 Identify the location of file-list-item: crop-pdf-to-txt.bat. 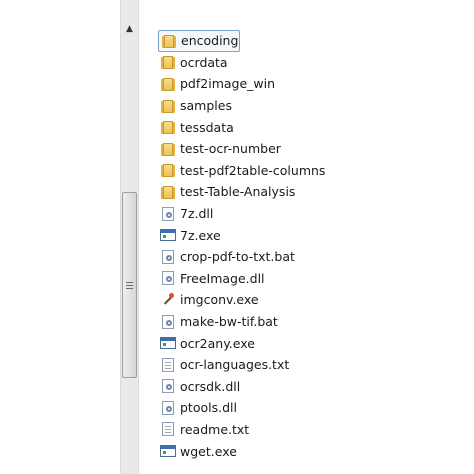
(308, 257).